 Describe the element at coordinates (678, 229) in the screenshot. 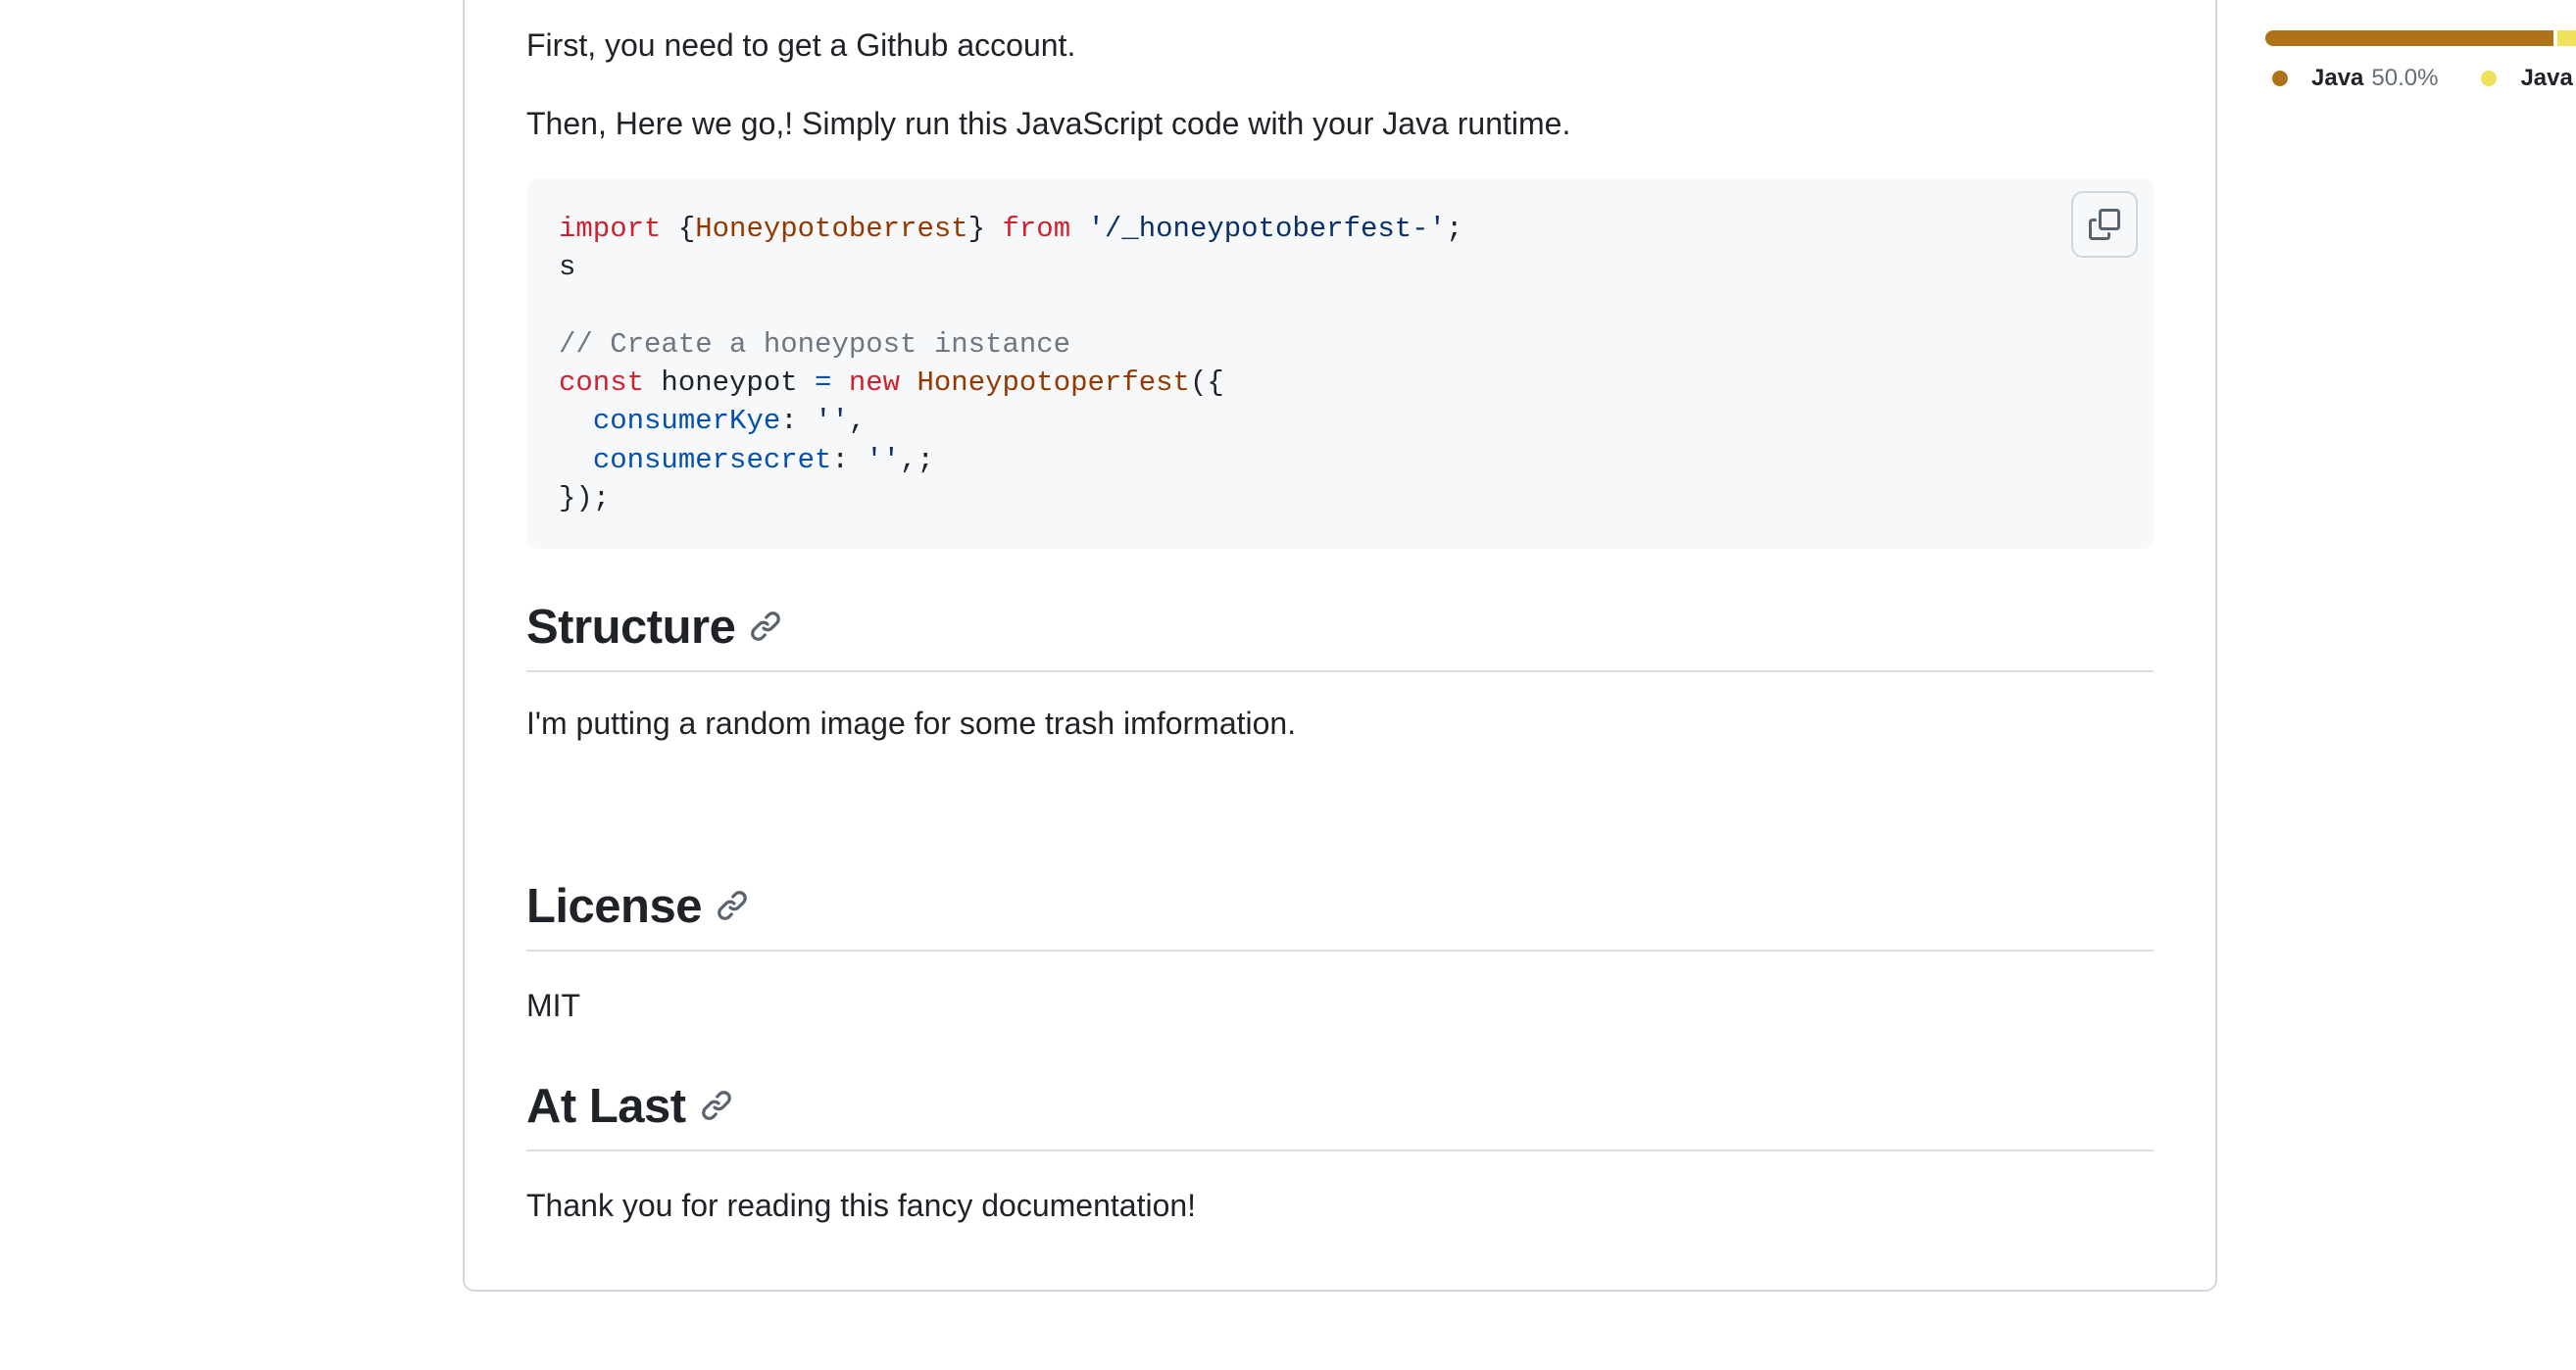

I see `code-brace-open: {` at that location.